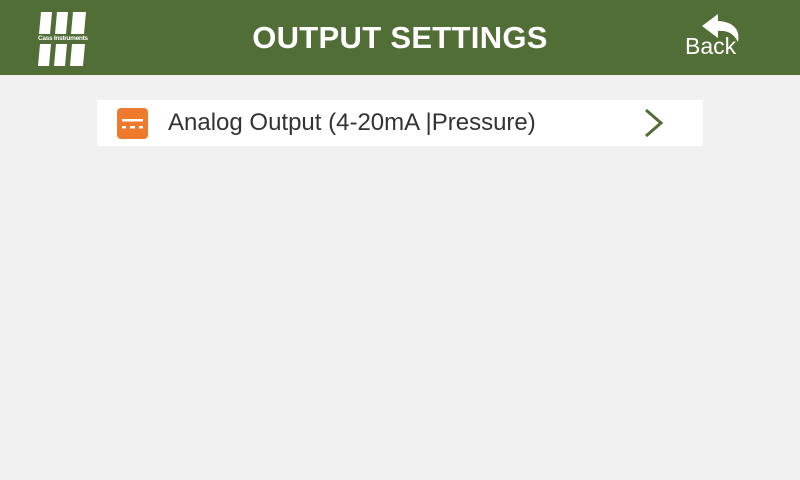 This screenshot has height=480, width=800. I want to click on output-card-icon, so click(132, 123).